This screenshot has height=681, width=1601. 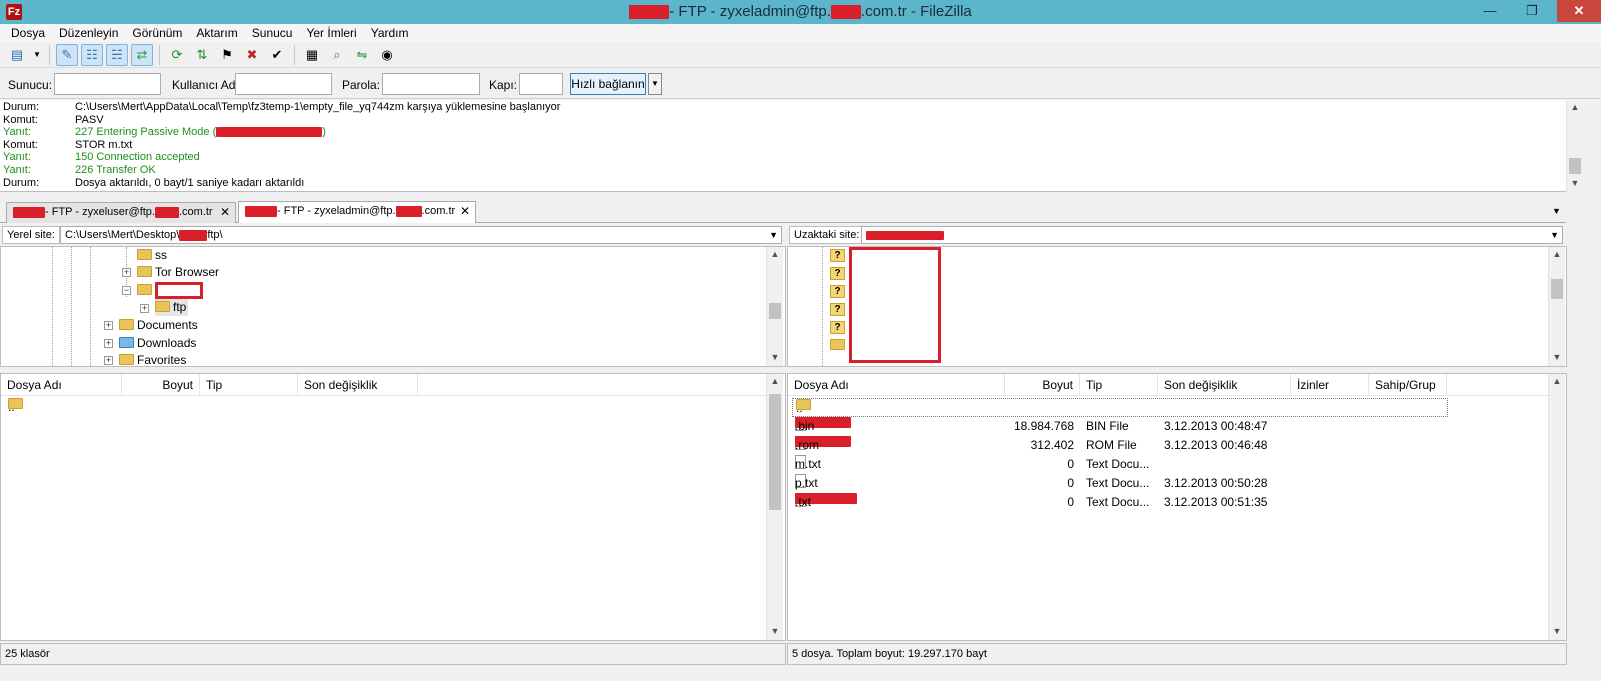 What do you see at coordinates (121, 212) in the screenshot?
I see `tab-zyxeluser: - FTP - zyxeluser@ftp. .com.tr ✕` at bounding box center [121, 212].